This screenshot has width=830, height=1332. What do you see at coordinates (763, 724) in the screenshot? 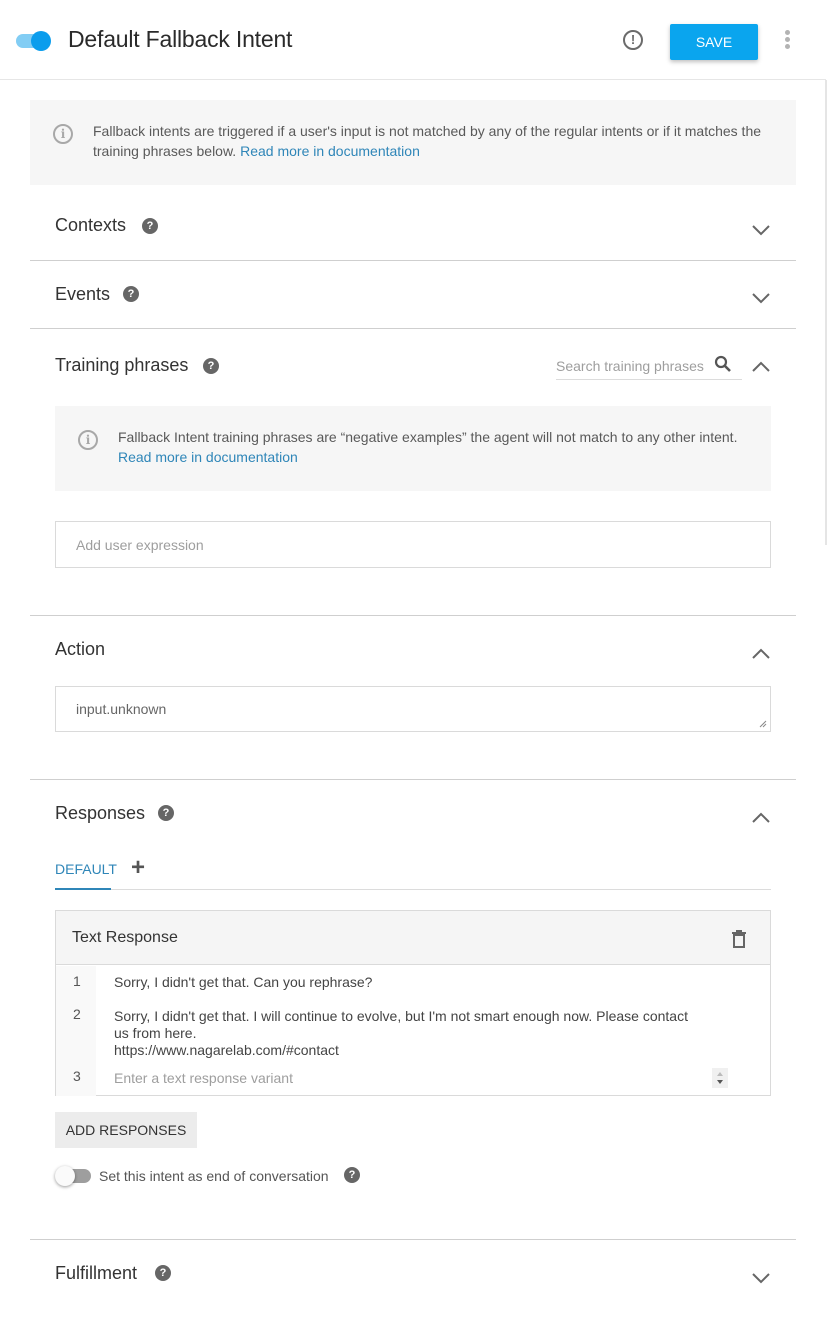
I see `resize-grip-icon` at bounding box center [763, 724].